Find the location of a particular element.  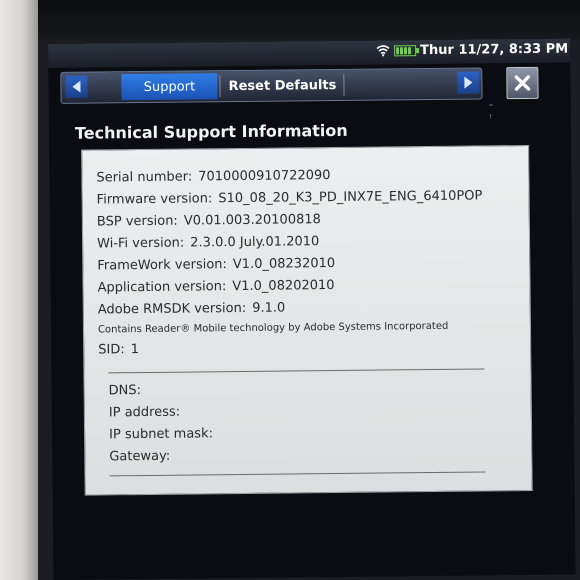

tab-support: Support is located at coordinates (169, 87).